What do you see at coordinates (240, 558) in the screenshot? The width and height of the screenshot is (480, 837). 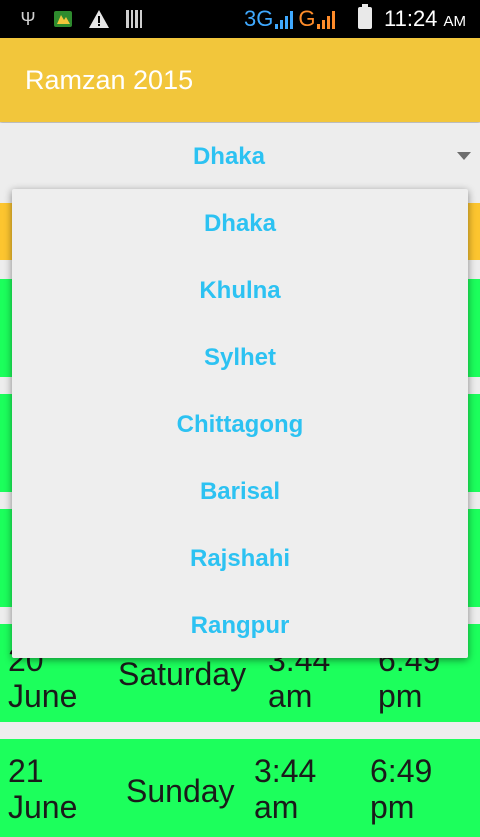 I see `dropdown-option-rajshahi: Rajshahi` at bounding box center [240, 558].